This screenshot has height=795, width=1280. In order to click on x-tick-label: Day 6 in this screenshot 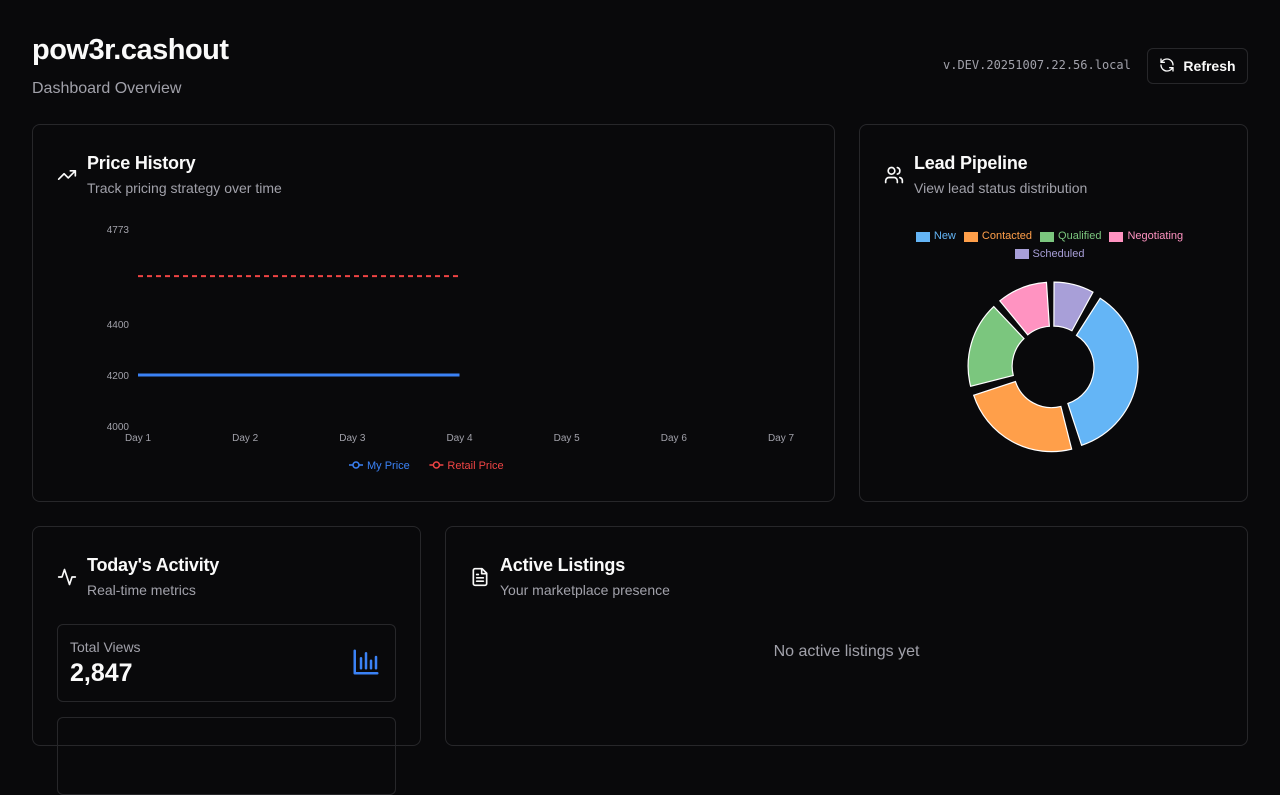, I will do `click(674, 438)`.